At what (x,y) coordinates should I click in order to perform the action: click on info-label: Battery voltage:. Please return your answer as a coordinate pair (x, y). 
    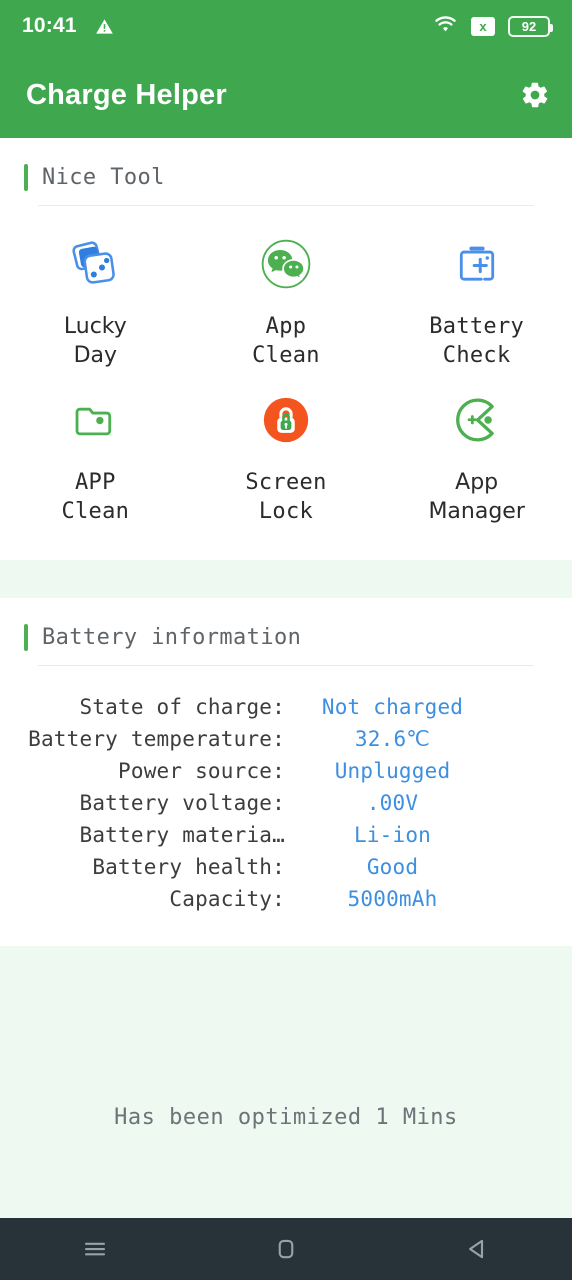
    Looking at the image, I should click on (182, 803).